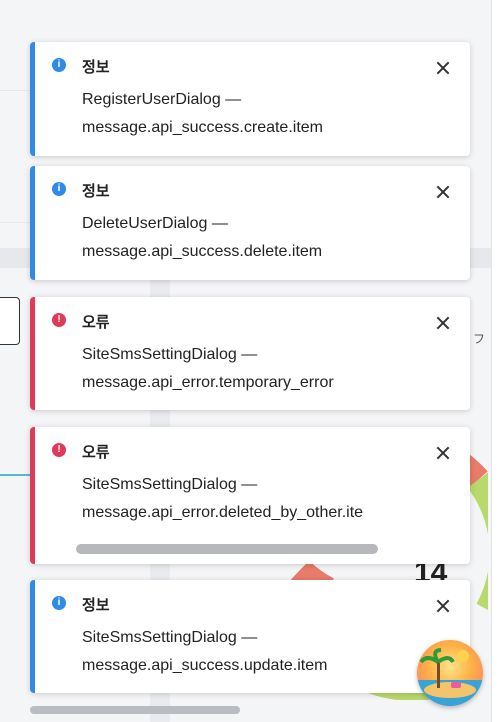  Describe the element at coordinates (162, 99) in the screenshot. I see `toast-source: RegisterUserDialog —` at that location.